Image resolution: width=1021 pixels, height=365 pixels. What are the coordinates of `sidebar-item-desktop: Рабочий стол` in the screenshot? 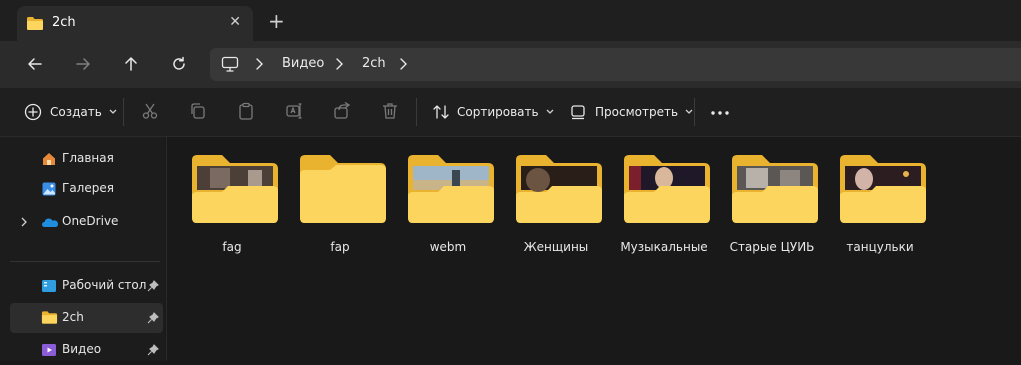 It's located at (86, 286).